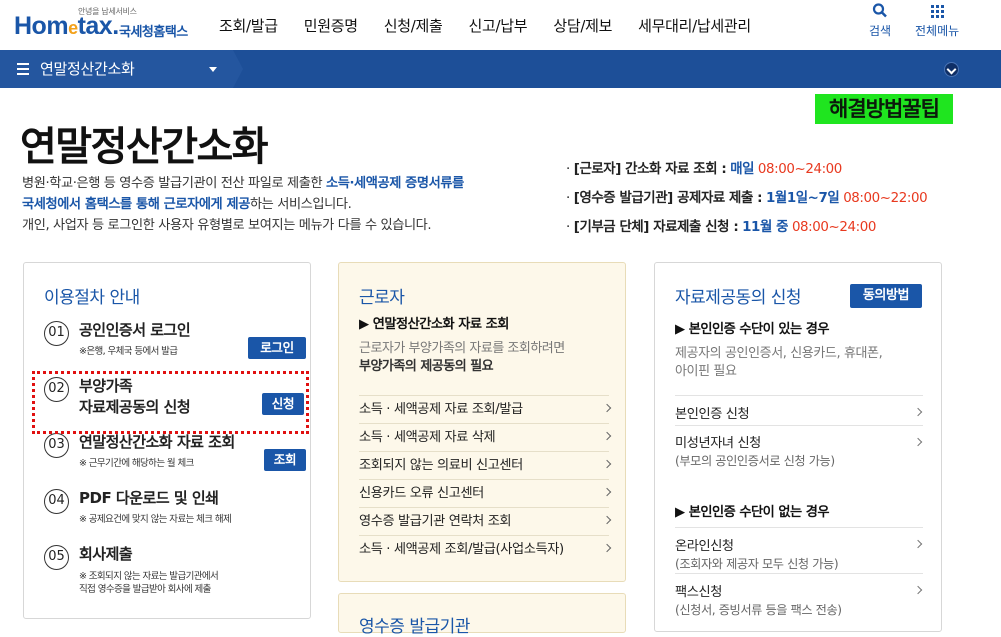  I want to click on chevron-down-circle-icon, so click(951, 69).